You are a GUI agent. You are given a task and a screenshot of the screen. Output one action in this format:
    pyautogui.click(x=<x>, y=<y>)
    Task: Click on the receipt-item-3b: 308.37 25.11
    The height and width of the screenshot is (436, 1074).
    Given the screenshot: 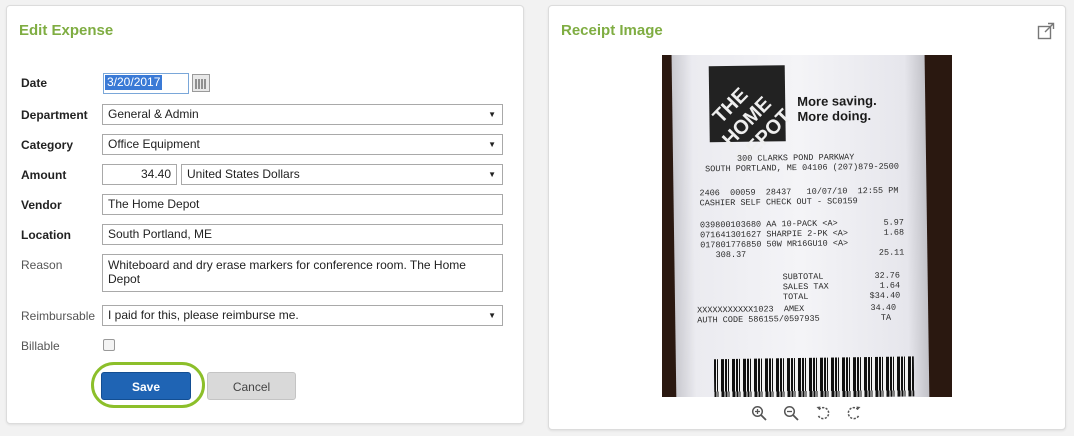 What is the action you would take?
    pyautogui.click(x=802, y=254)
    